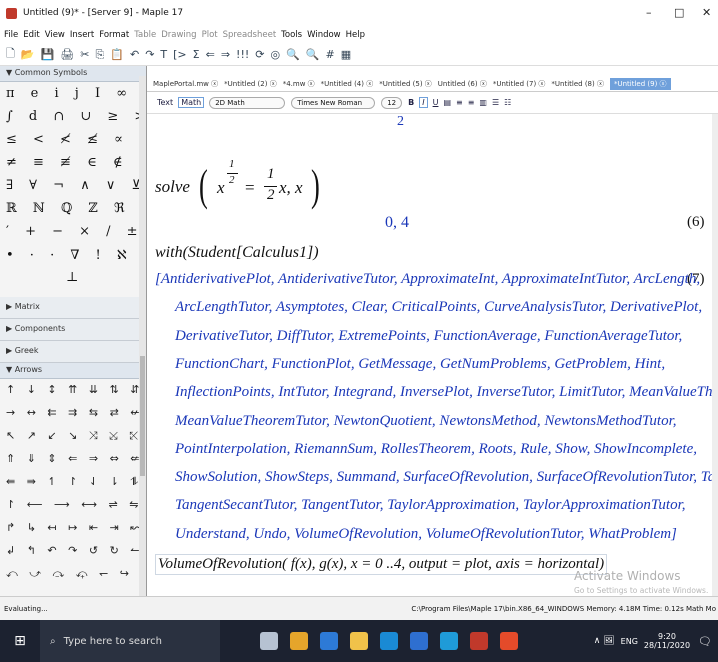 Image resolution: width=718 pixels, height=662 pixels. Describe the element at coordinates (423, 102) in the screenshot. I see `italic-button: I` at that location.